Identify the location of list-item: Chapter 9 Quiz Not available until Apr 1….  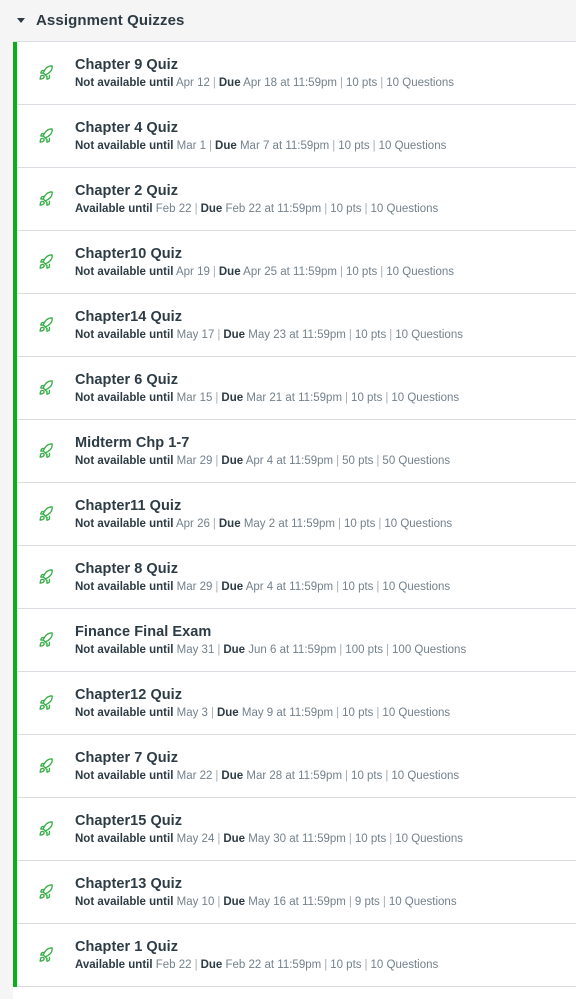
(296, 73).